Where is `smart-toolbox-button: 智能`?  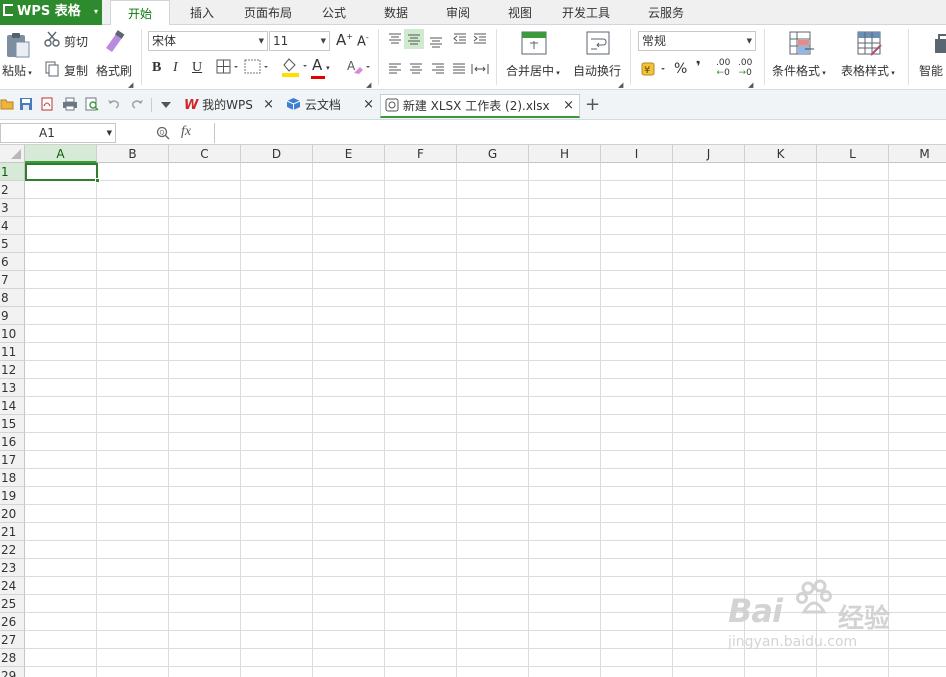 smart-toolbox-button: 智能 is located at coordinates (931, 70).